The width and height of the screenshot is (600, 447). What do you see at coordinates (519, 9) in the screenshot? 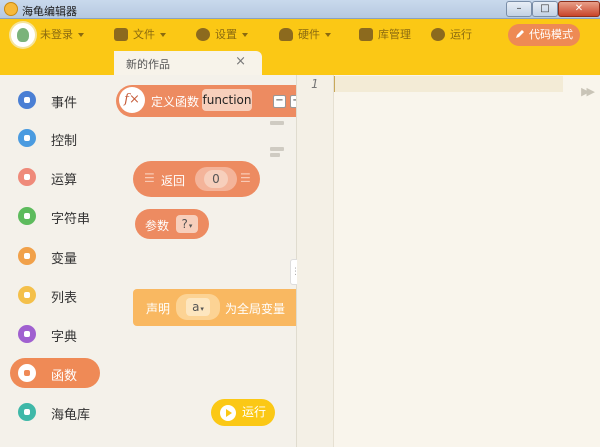
I see `minimize-button: –` at bounding box center [519, 9].